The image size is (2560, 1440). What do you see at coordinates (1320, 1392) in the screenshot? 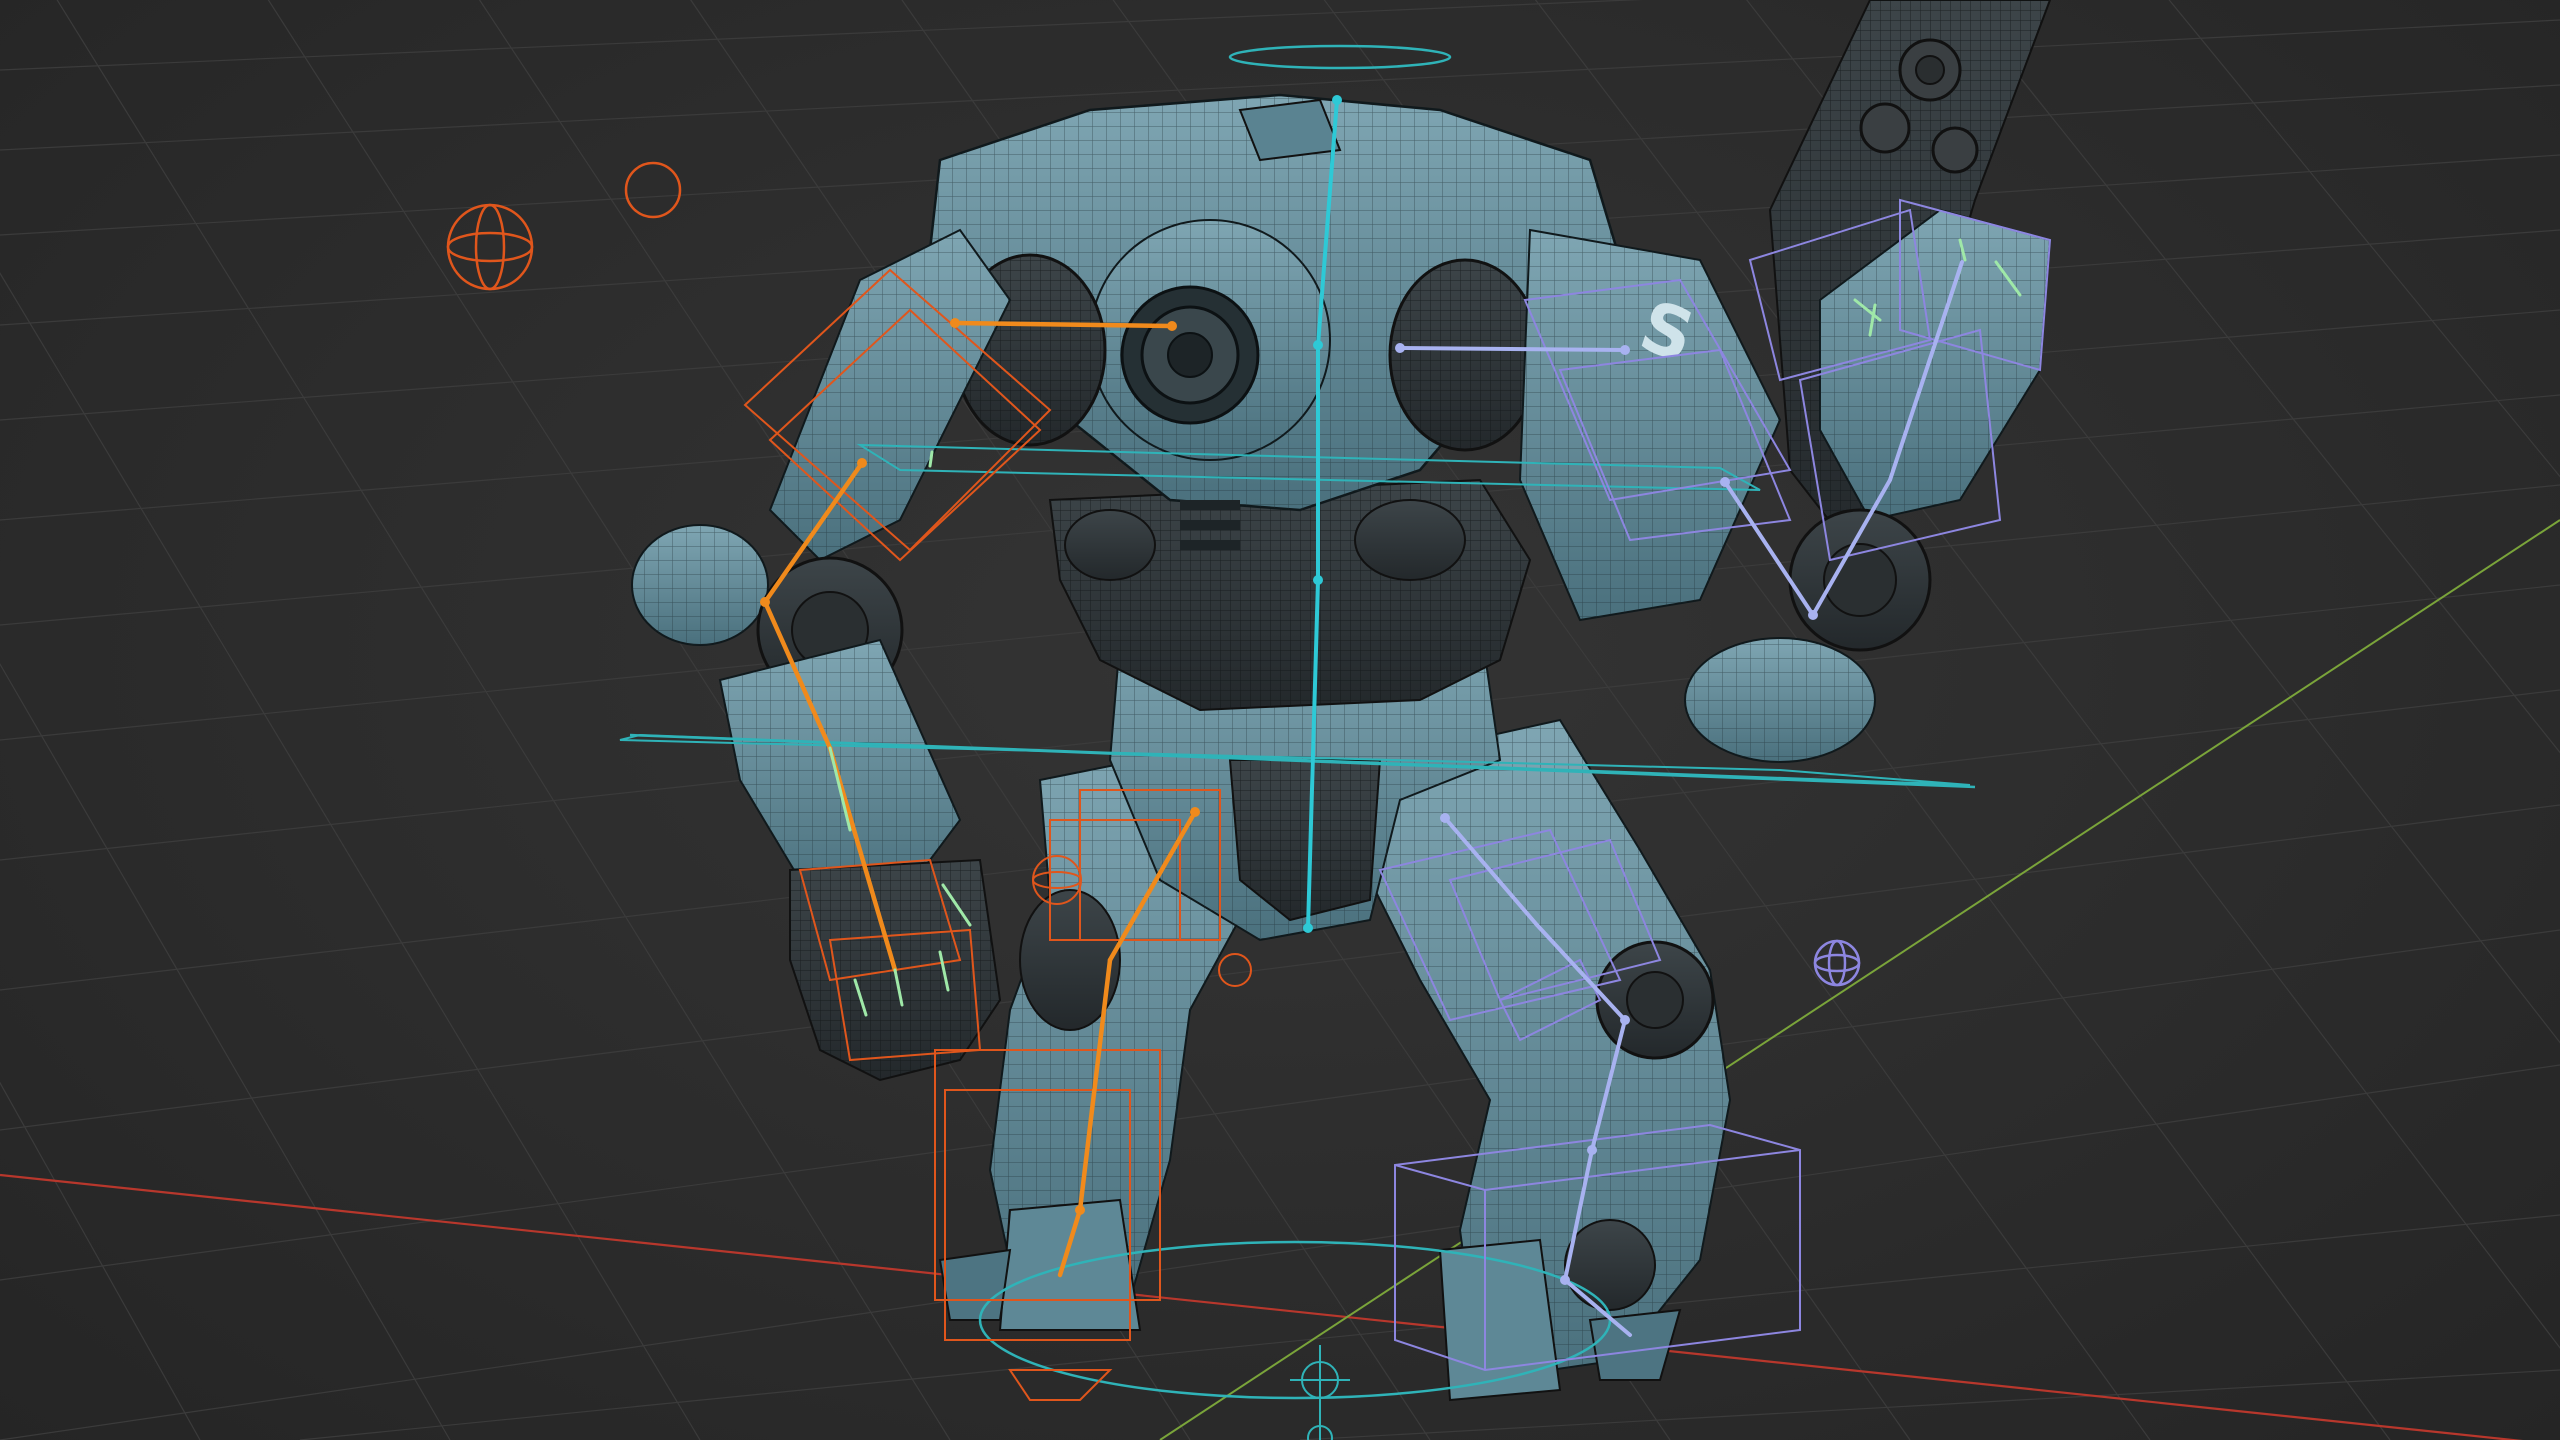
I see `root-control-icon` at bounding box center [1320, 1392].